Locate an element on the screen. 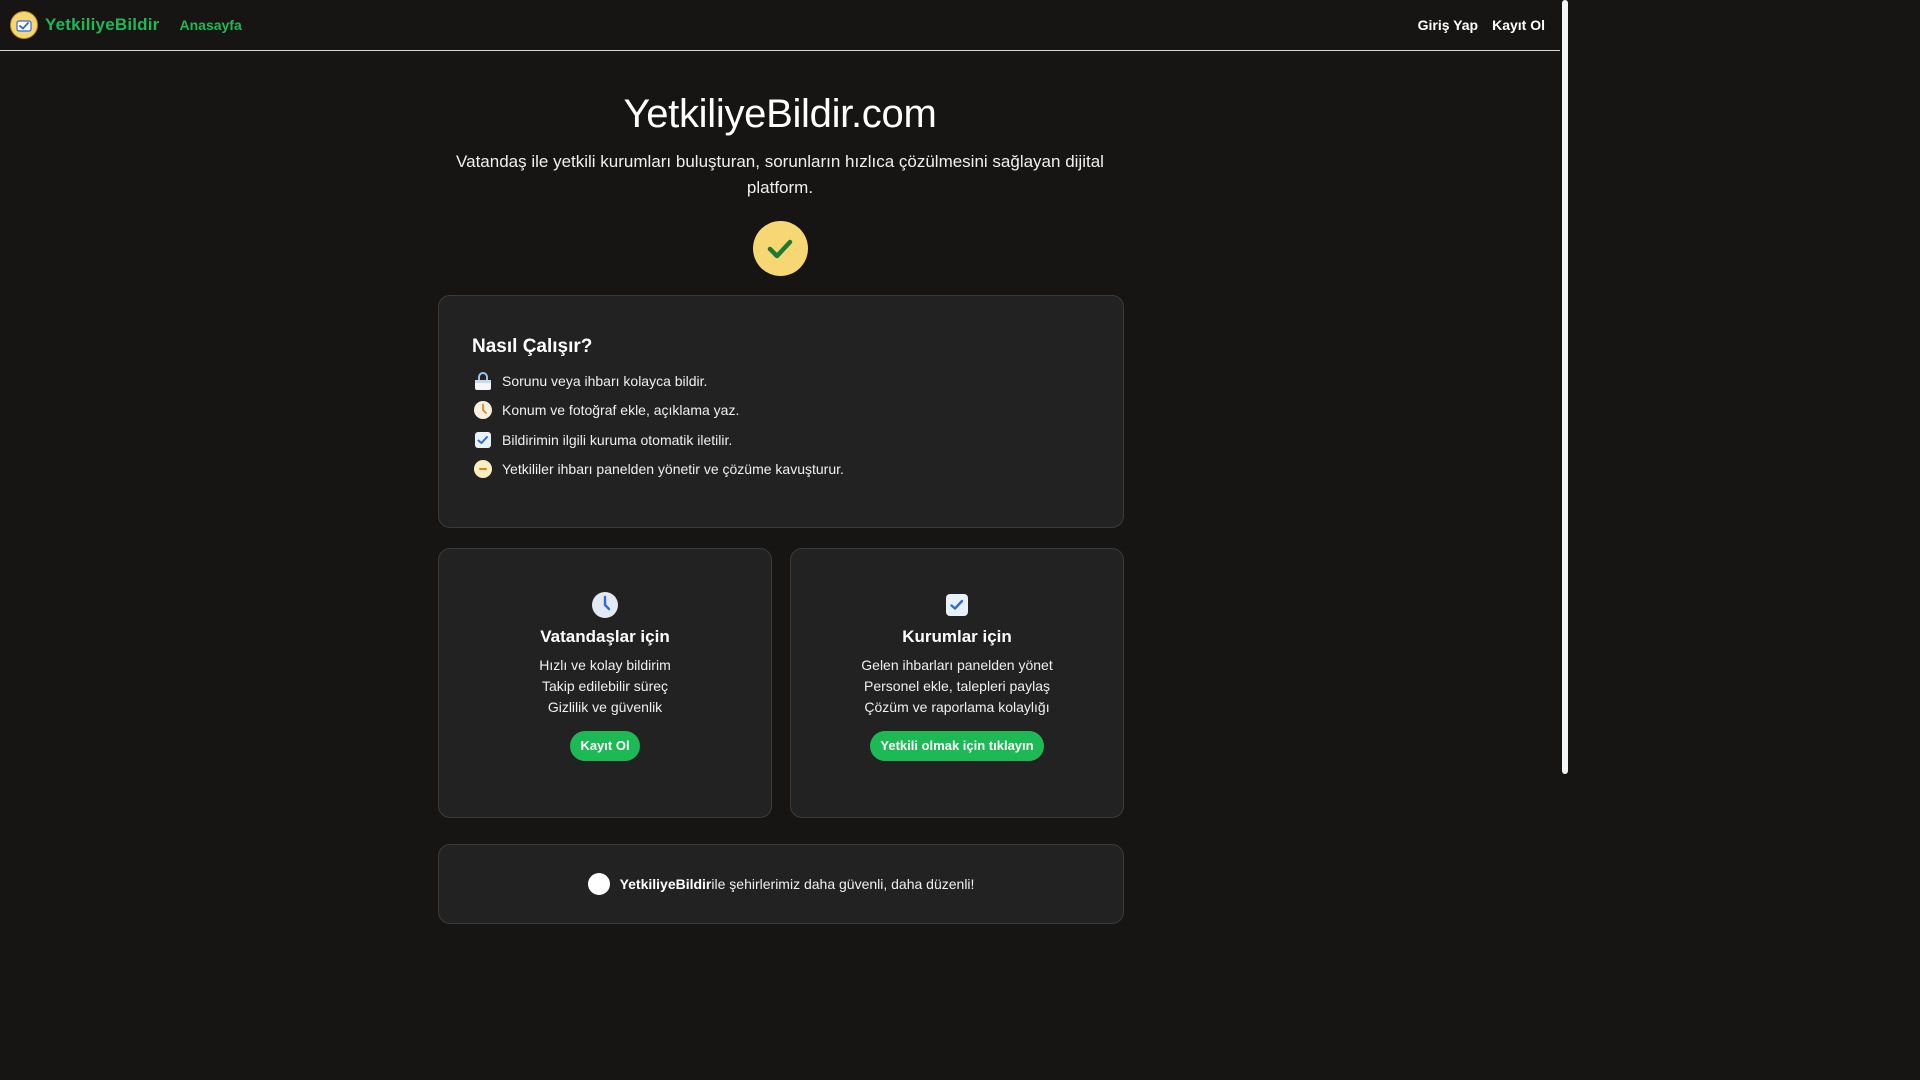 This screenshot has width=1920, height=1080. brand-link: YetkiliyeBildir is located at coordinates (85, 25).